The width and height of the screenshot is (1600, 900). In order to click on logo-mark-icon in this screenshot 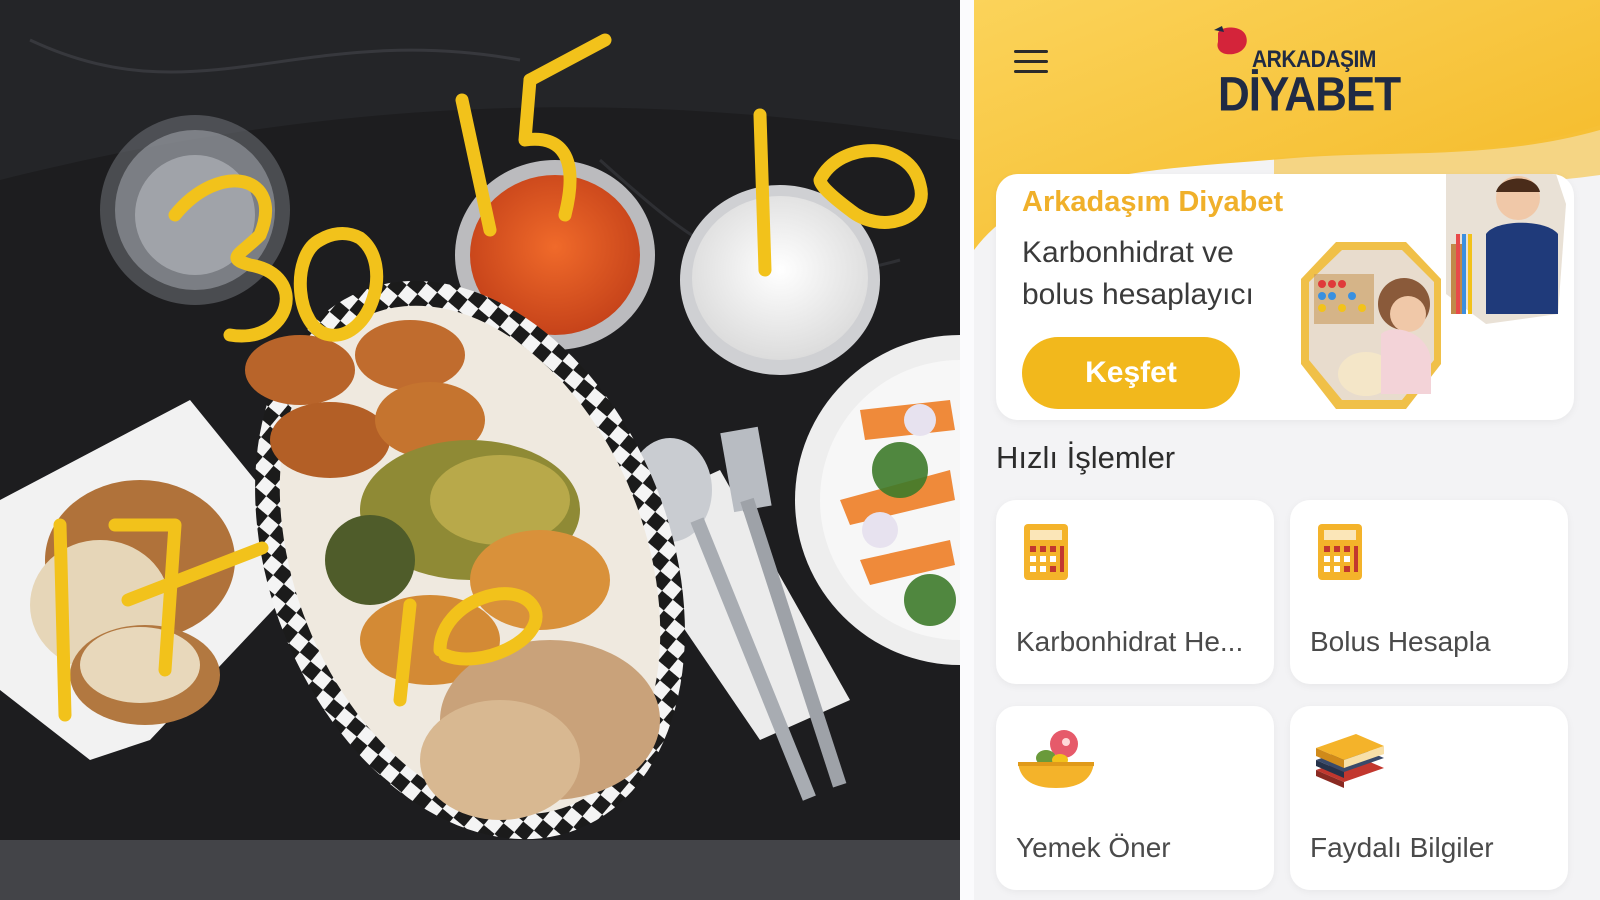, I will do `click(1230, 40)`.